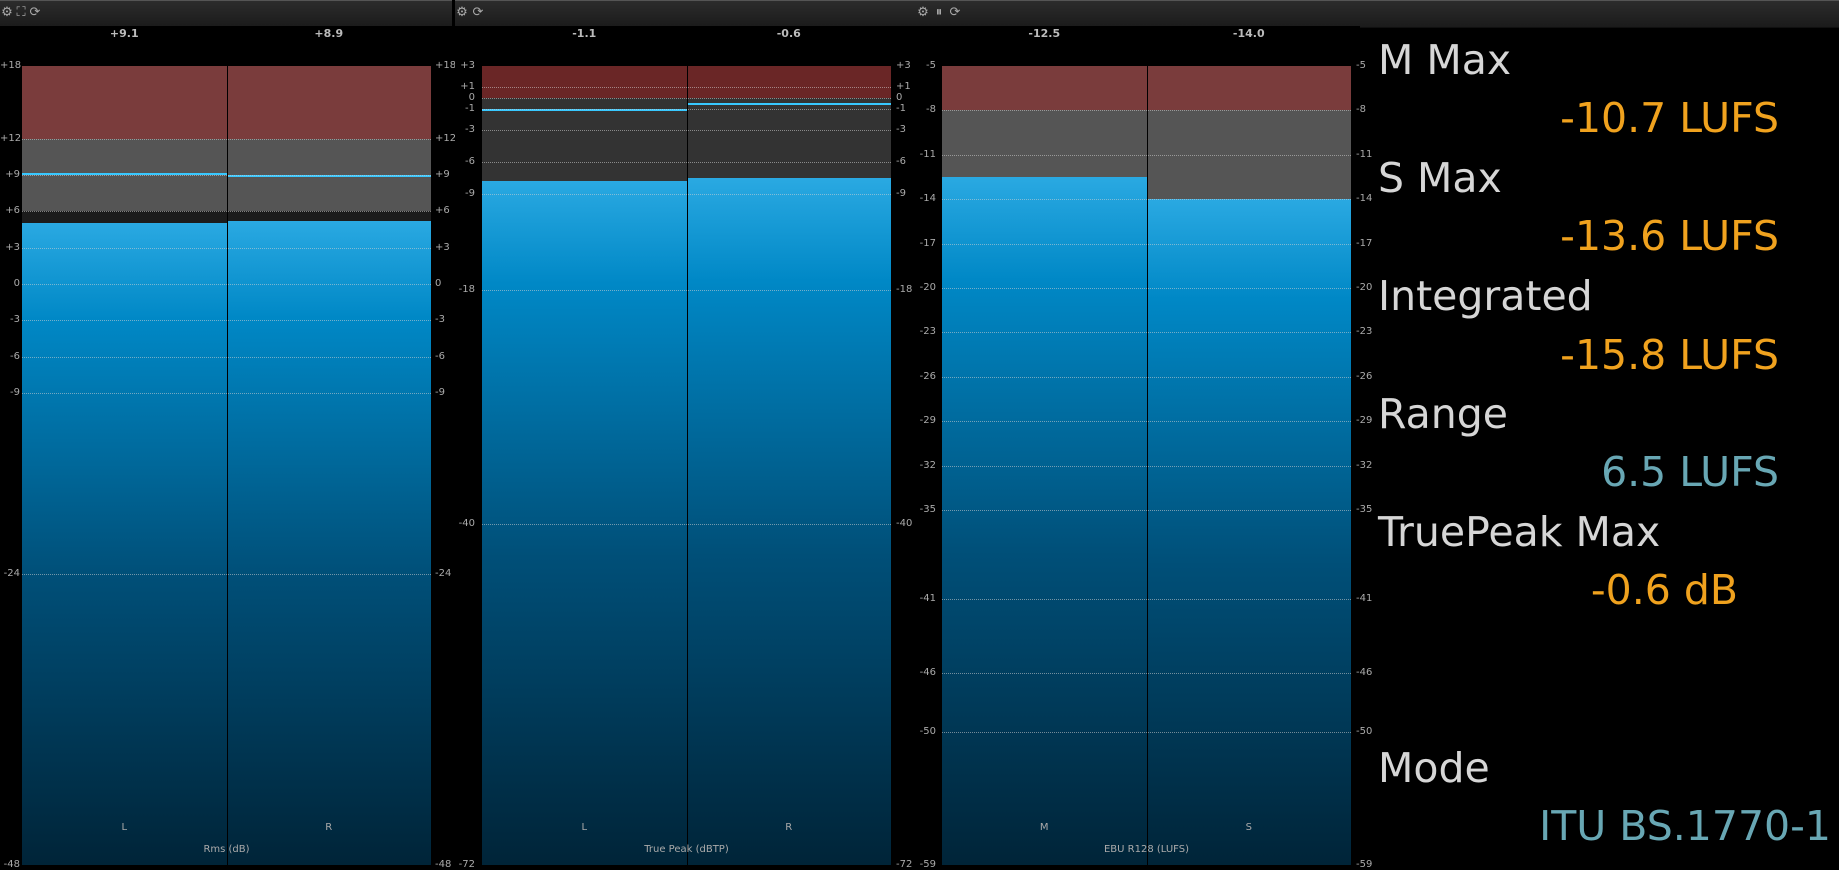  I want to click on meter-column-r, so click(328, 465).